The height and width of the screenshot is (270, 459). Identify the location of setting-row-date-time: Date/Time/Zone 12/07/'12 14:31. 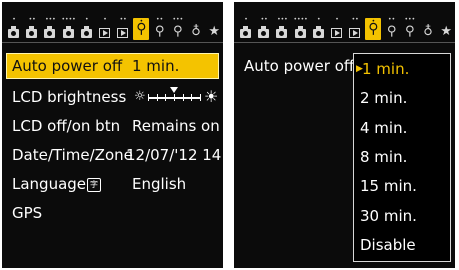
(114, 155).